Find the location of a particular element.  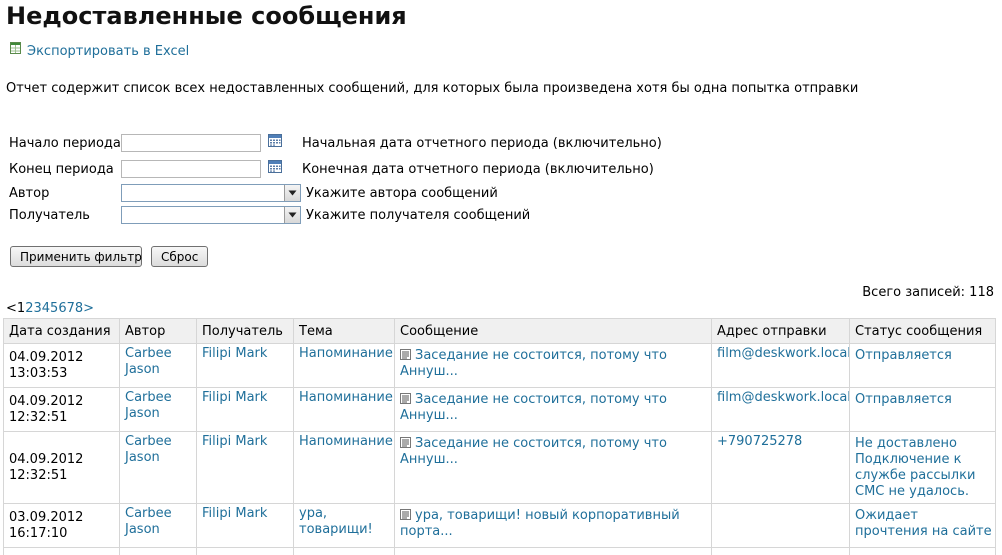

subject-link: ура, товарищи! is located at coordinates (336, 521).